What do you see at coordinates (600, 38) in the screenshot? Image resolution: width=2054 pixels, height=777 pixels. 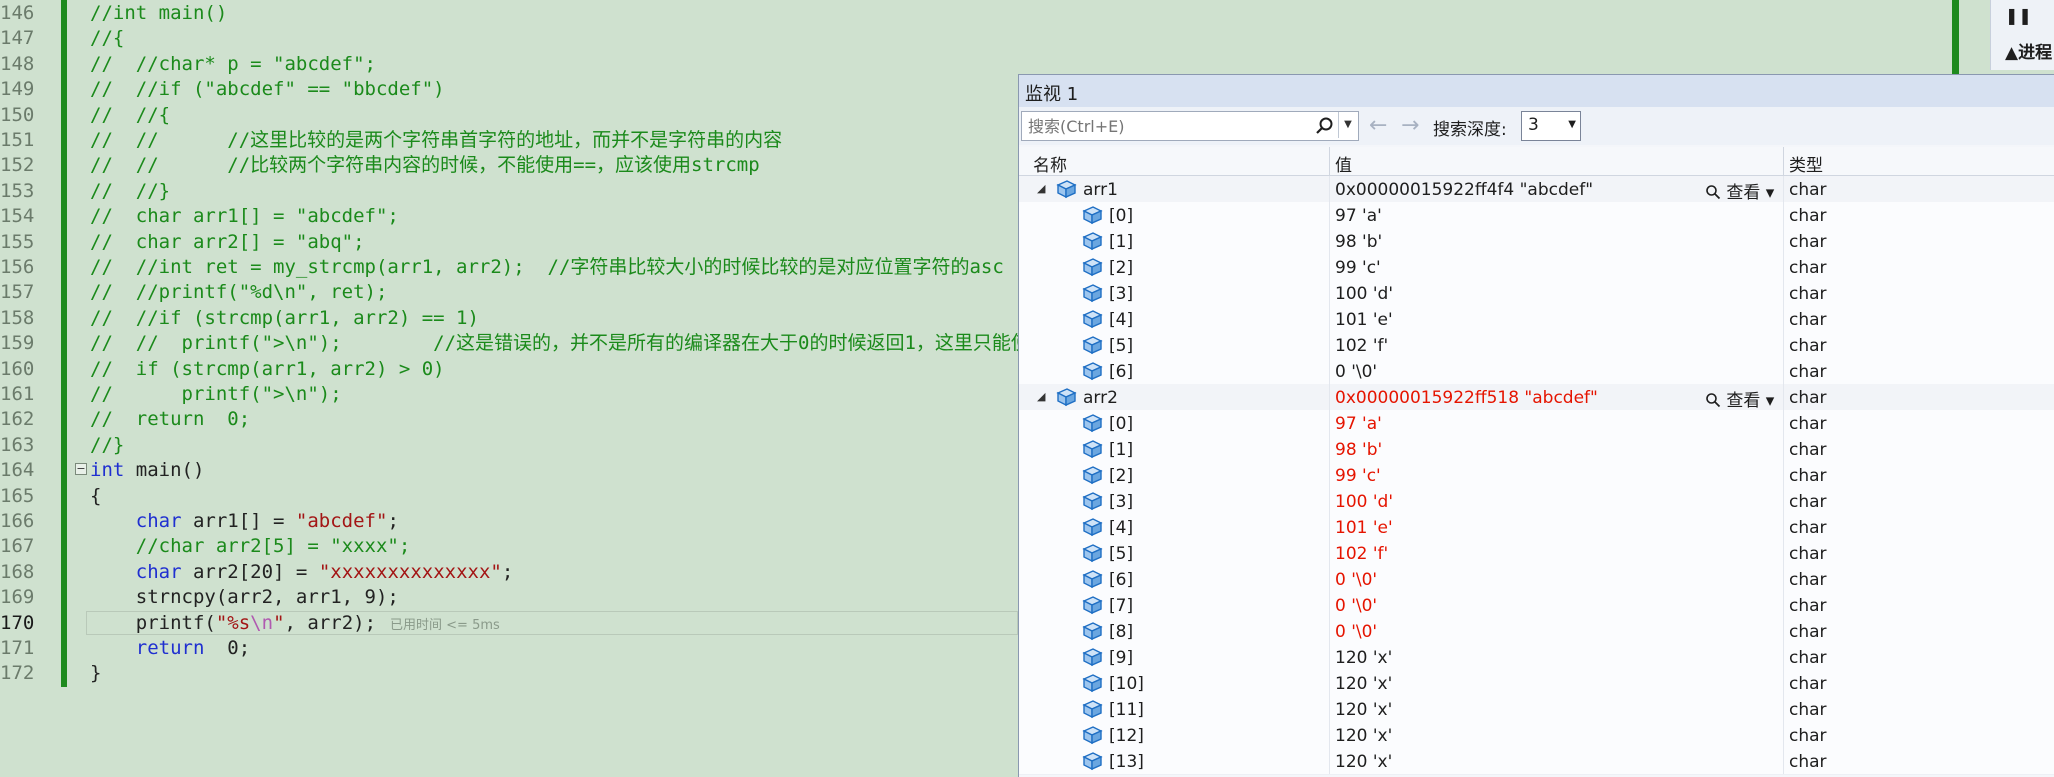 I see `code-line: 147 //{` at bounding box center [600, 38].